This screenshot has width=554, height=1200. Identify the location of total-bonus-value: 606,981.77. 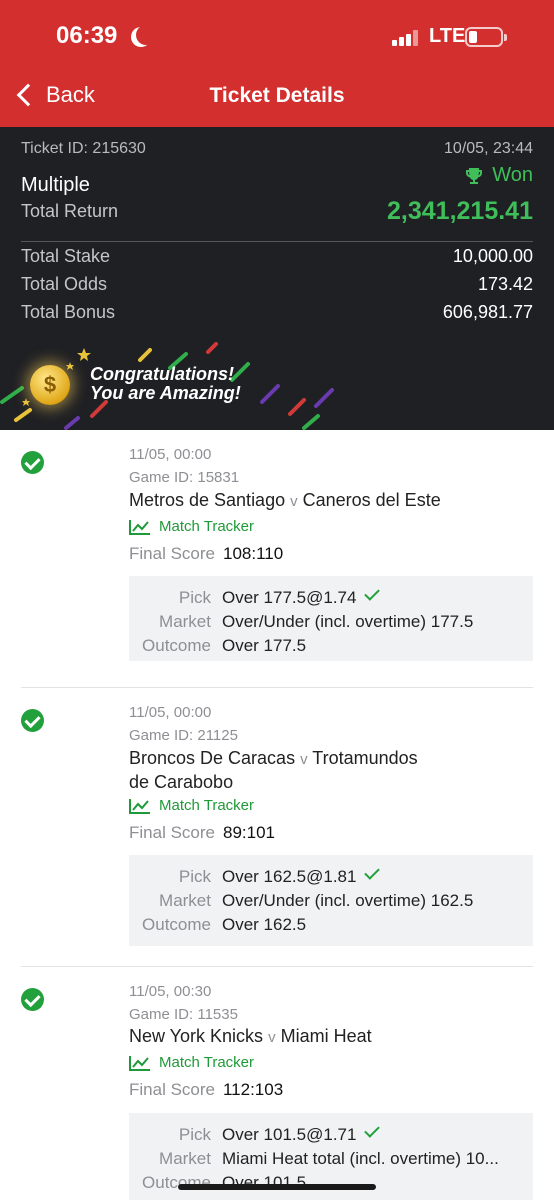
(487, 312).